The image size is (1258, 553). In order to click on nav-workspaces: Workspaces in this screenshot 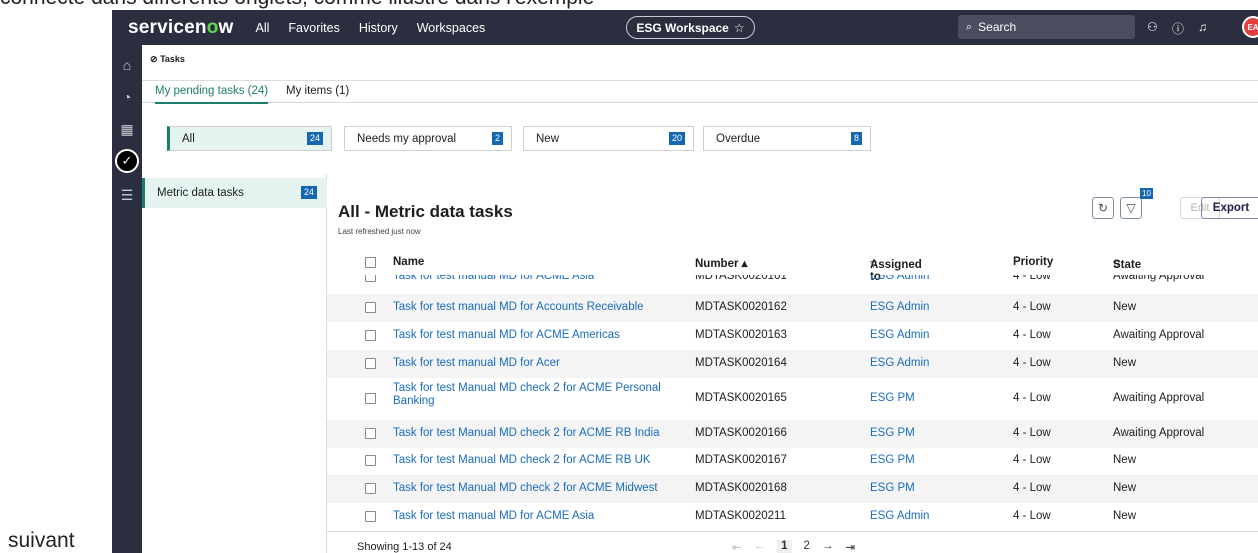, I will do `click(451, 28)`.